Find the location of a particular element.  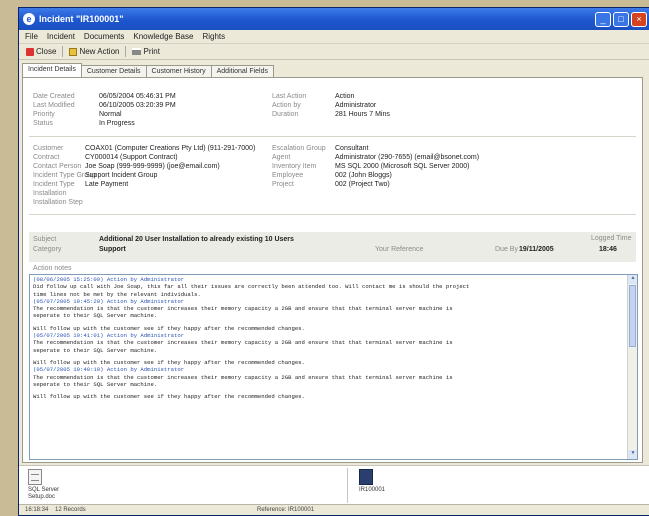

menu-knowledge-base: Knowledge Base is located at coordinates (163, 36).